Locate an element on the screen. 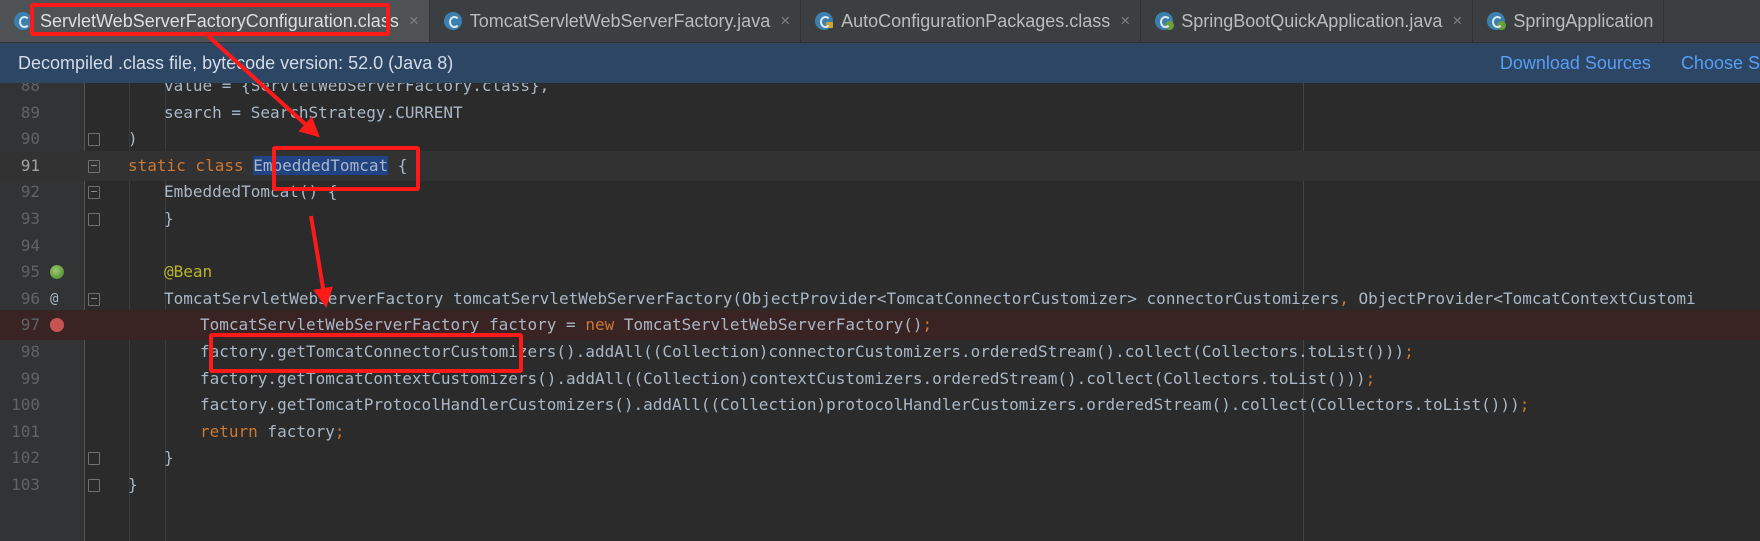  code-text: @Bean is located at coordinates (188, 272).